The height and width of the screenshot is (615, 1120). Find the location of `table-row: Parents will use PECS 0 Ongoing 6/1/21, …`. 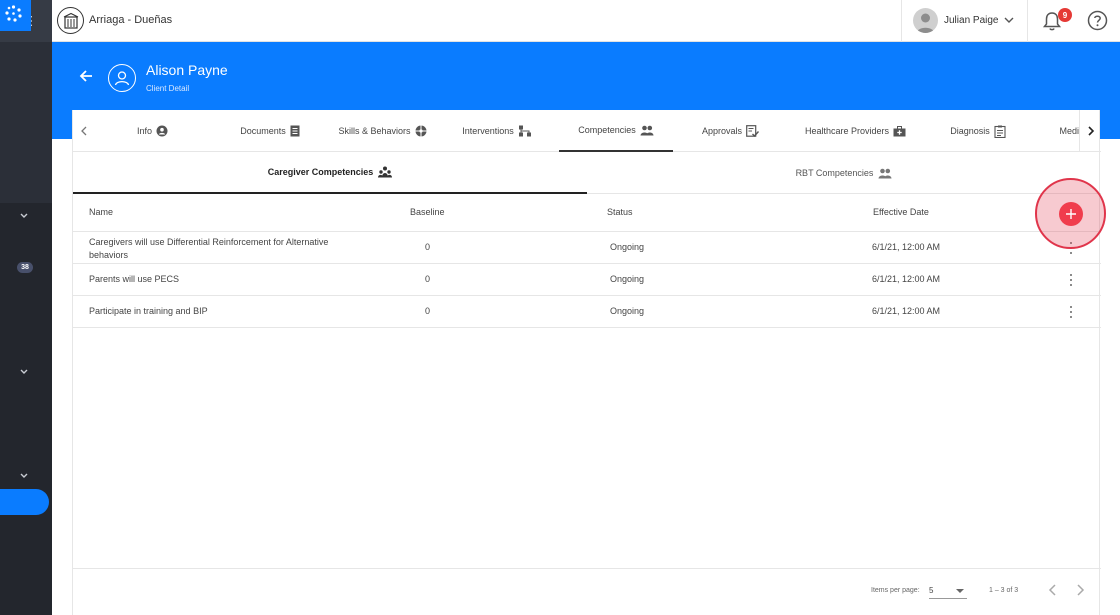

table-row: Parents will use PECS 0 Ongoing 6/1/21, … is located at coordinates (587, 280).